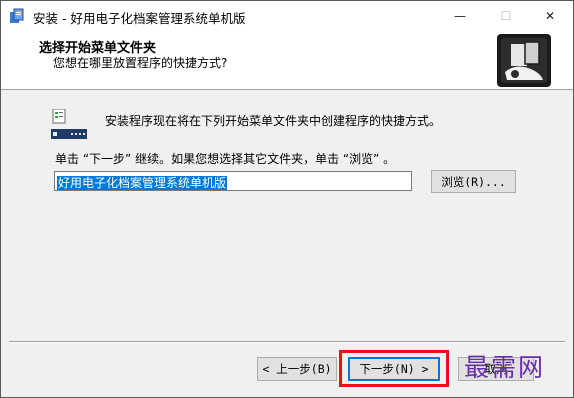 Image resolution: width=574 pixels, height=398 pixels. What do you see at coordinates (287, 342) in the screenshot?
I see `footer-divider` at bounding box center [287, 342].